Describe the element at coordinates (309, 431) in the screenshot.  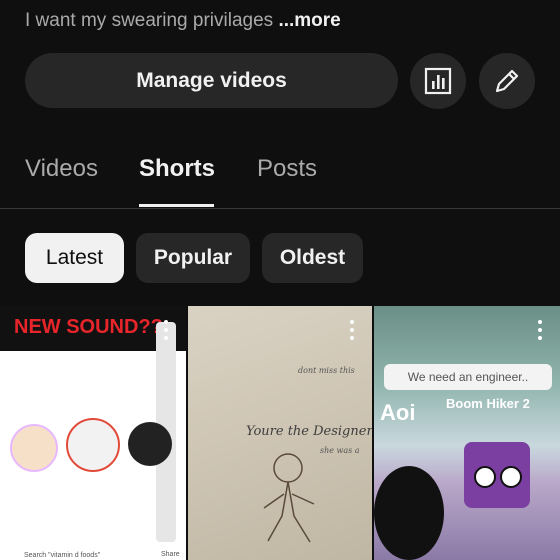
I see `thumbnail-overlay-text: Youre the Designer` at that location.